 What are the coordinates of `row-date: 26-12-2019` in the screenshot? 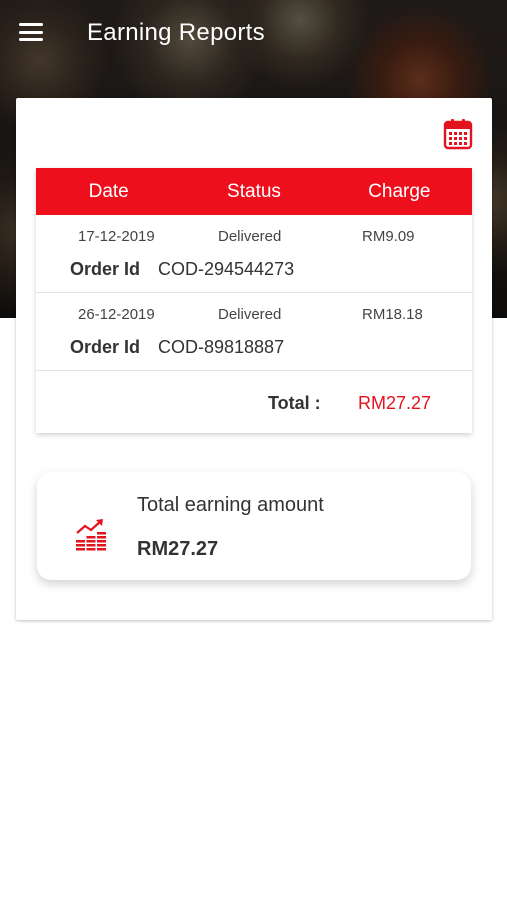 It's located at (116, 314).